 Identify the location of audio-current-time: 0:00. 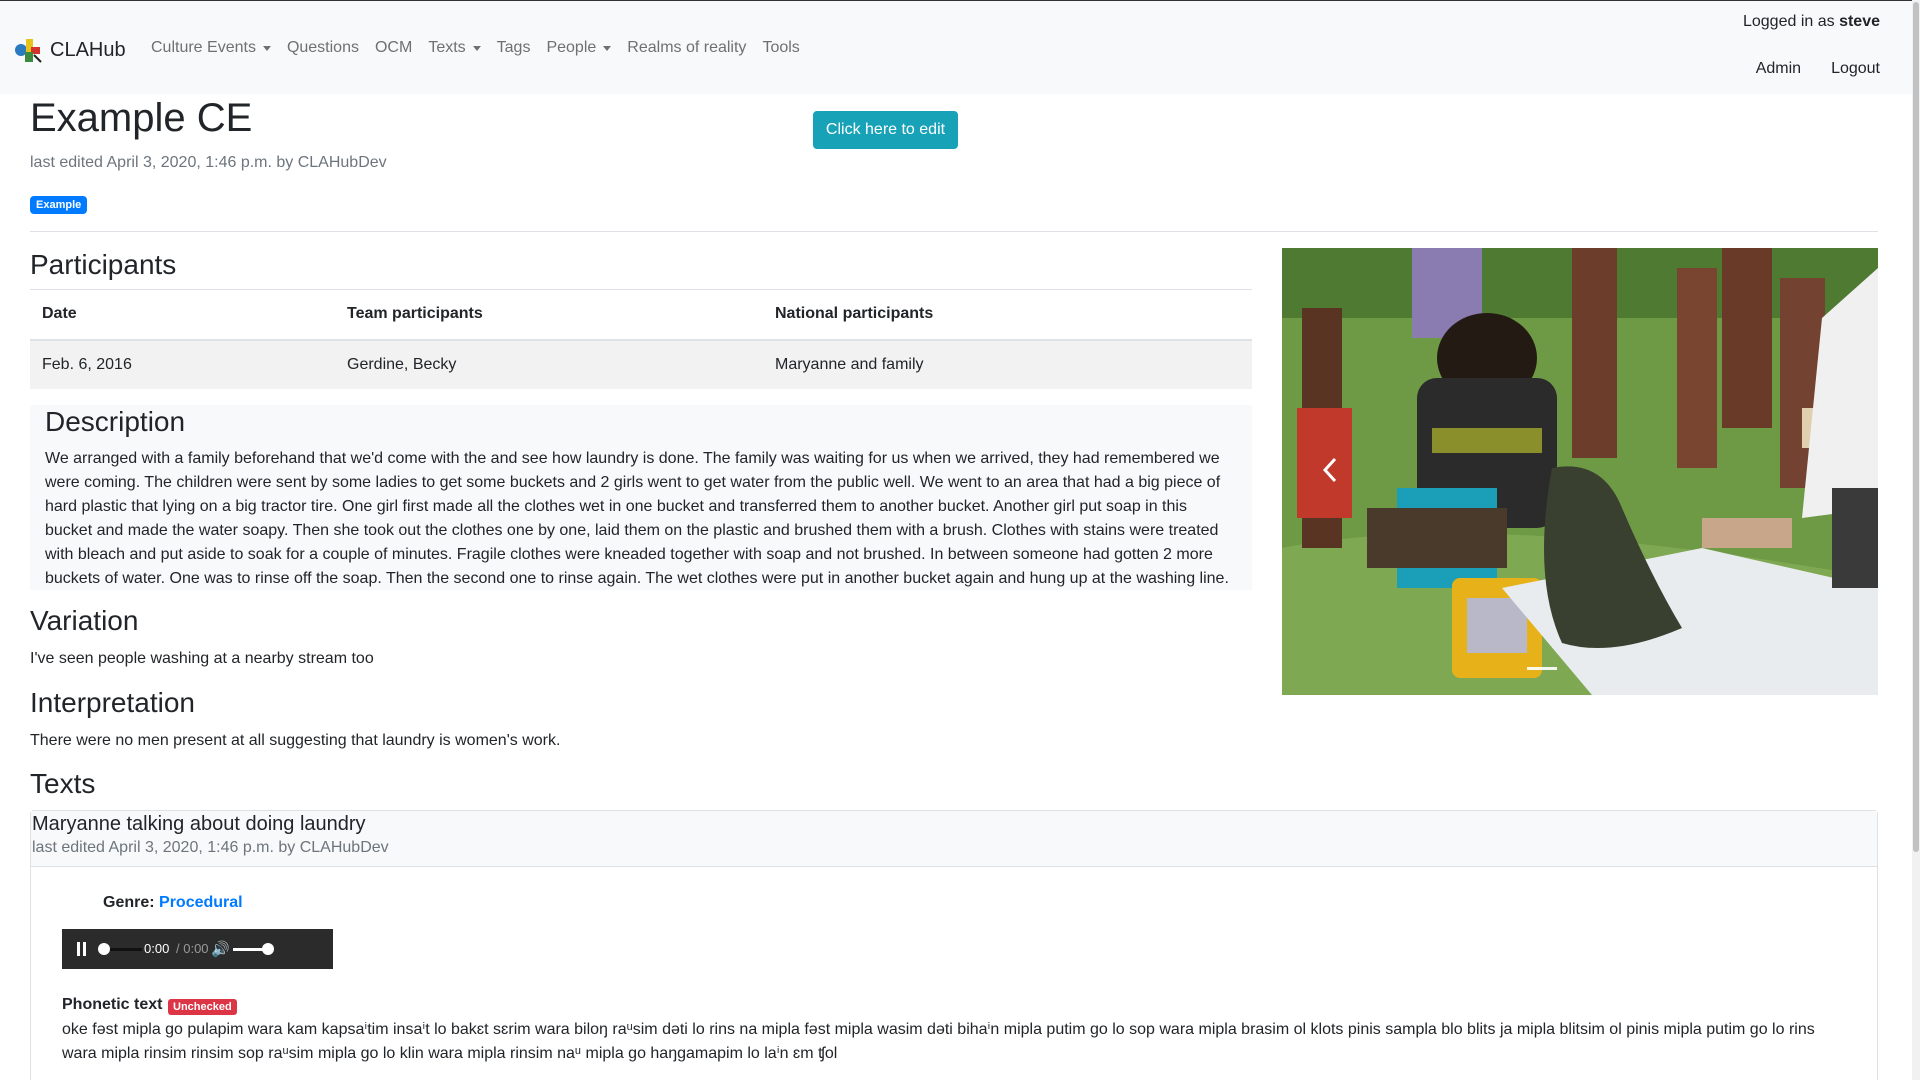
(157, 948).